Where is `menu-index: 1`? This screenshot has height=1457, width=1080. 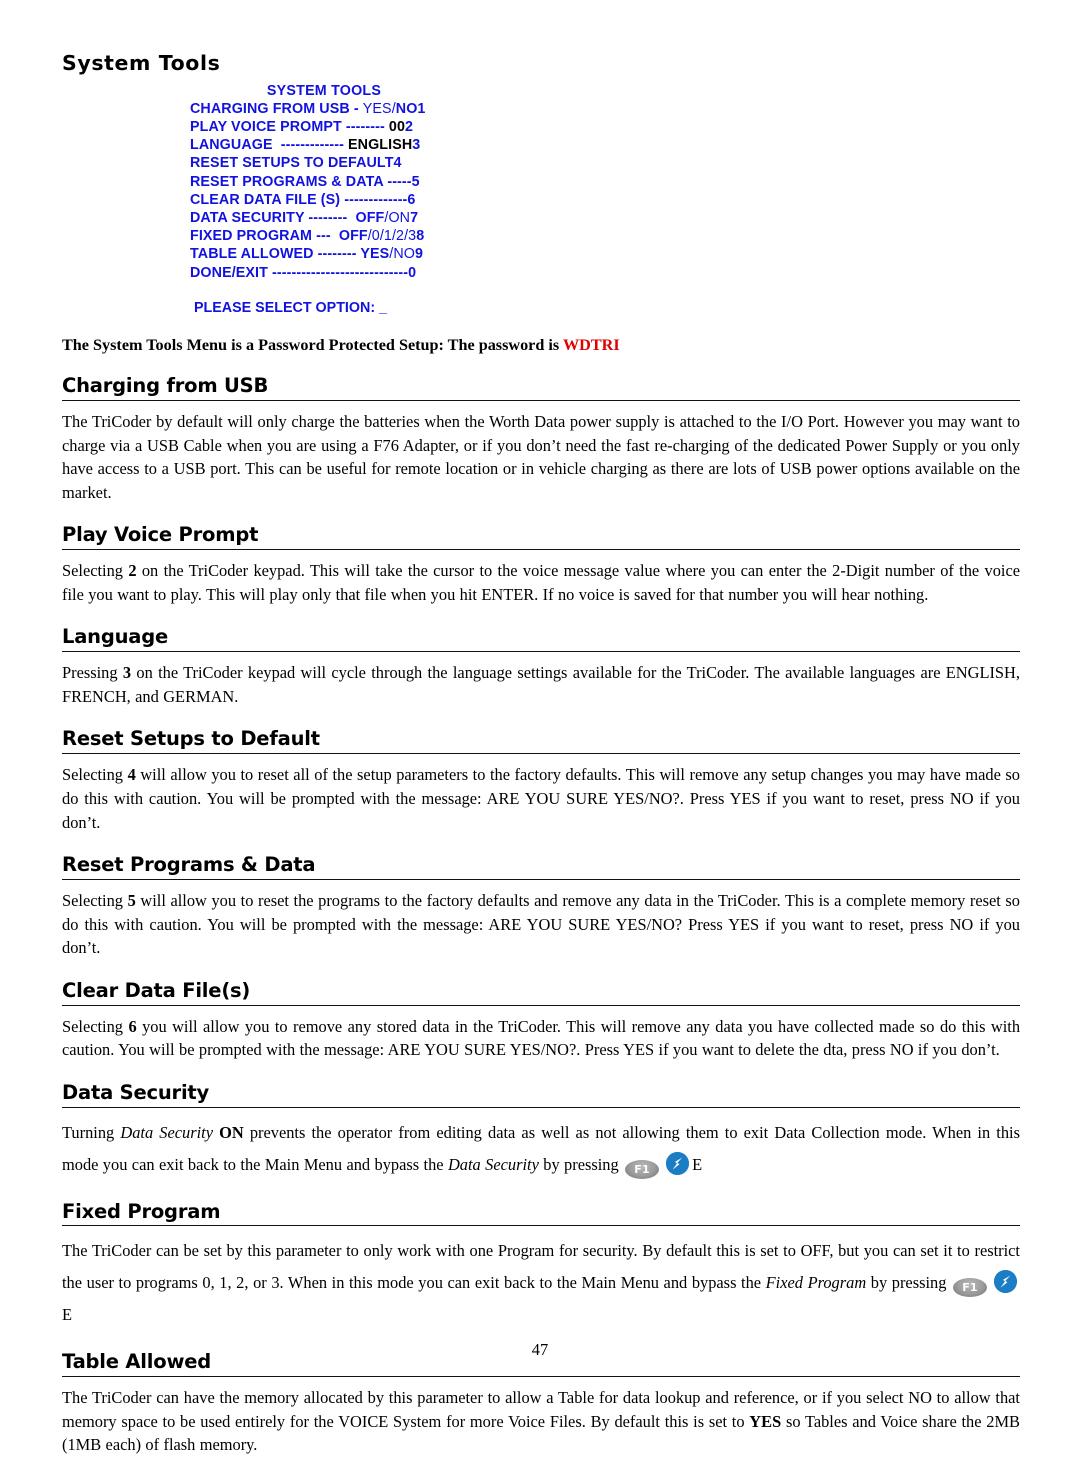
menu-index: 1 is located at coordinates (421, 108).